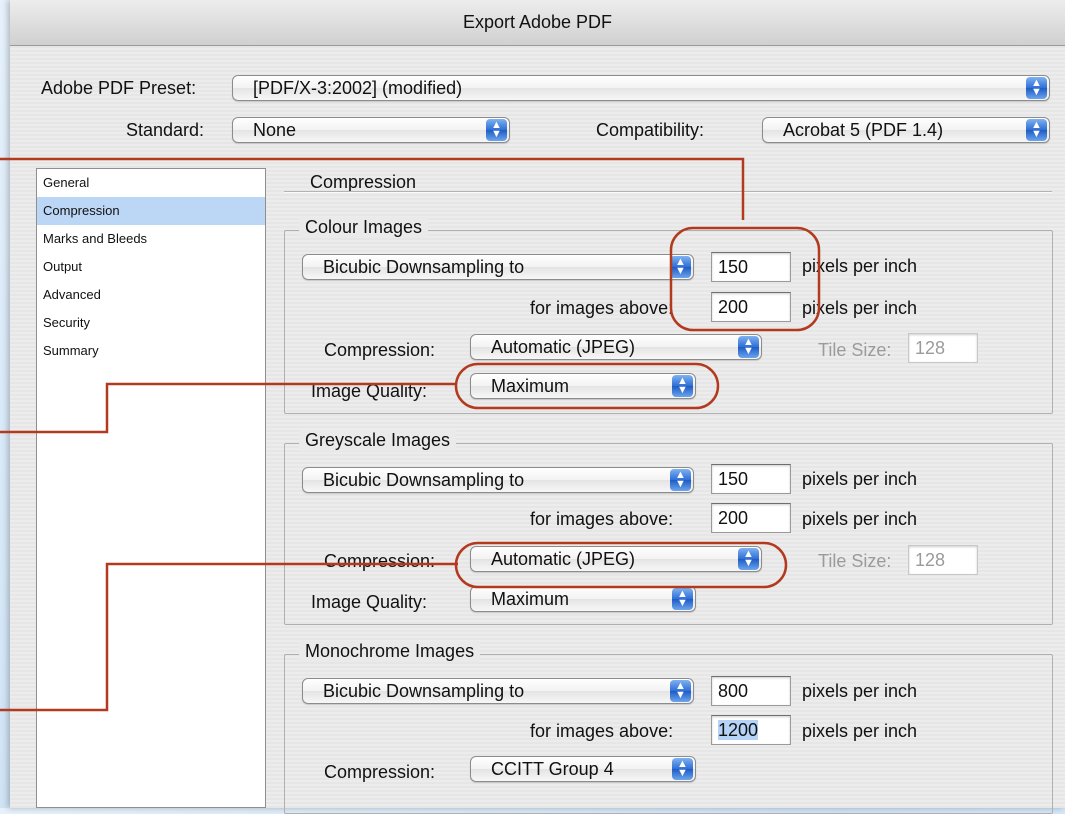  What do you see at coordinates (602, 519) in the screenshot?
I see `grey-above-label: for images above:` at bounding box center [602, 519].